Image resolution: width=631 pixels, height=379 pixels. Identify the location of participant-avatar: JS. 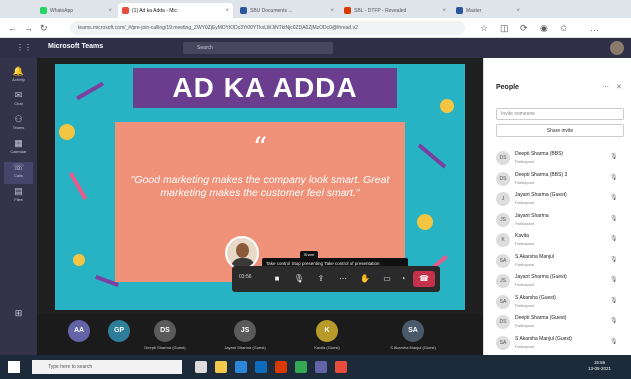
(245, 331).